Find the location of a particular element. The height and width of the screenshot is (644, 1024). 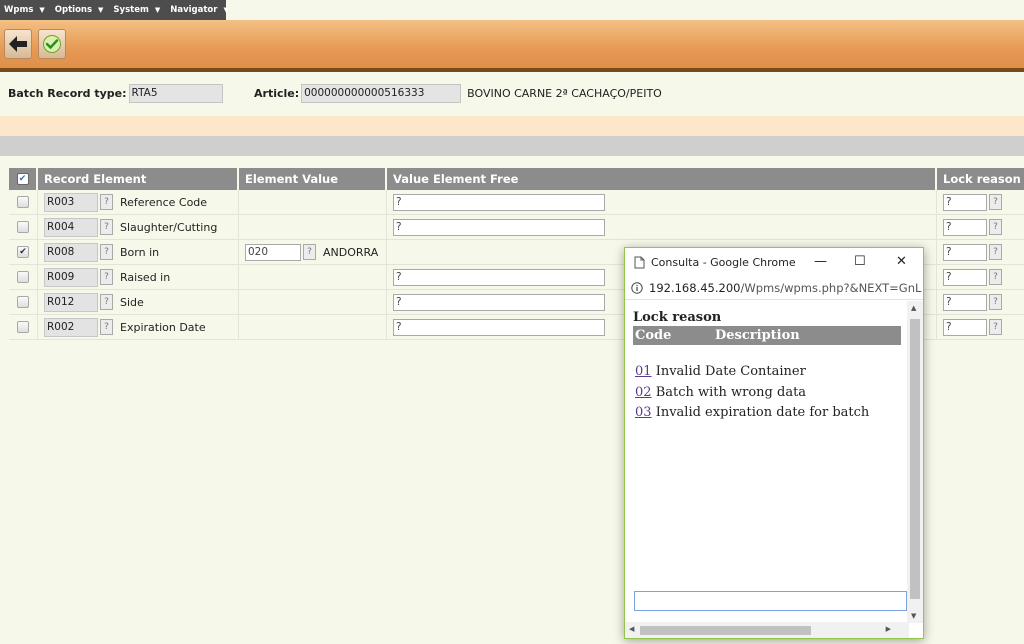

batch-record-type: Batch Record type: is located at coordinates (115, 93).